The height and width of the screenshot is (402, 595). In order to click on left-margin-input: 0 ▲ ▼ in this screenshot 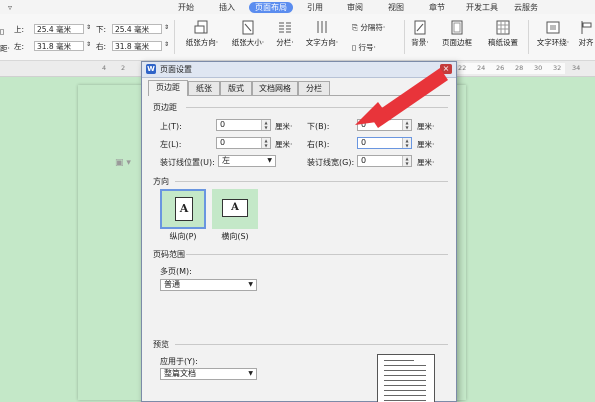, I will do `click(243, 143)`.